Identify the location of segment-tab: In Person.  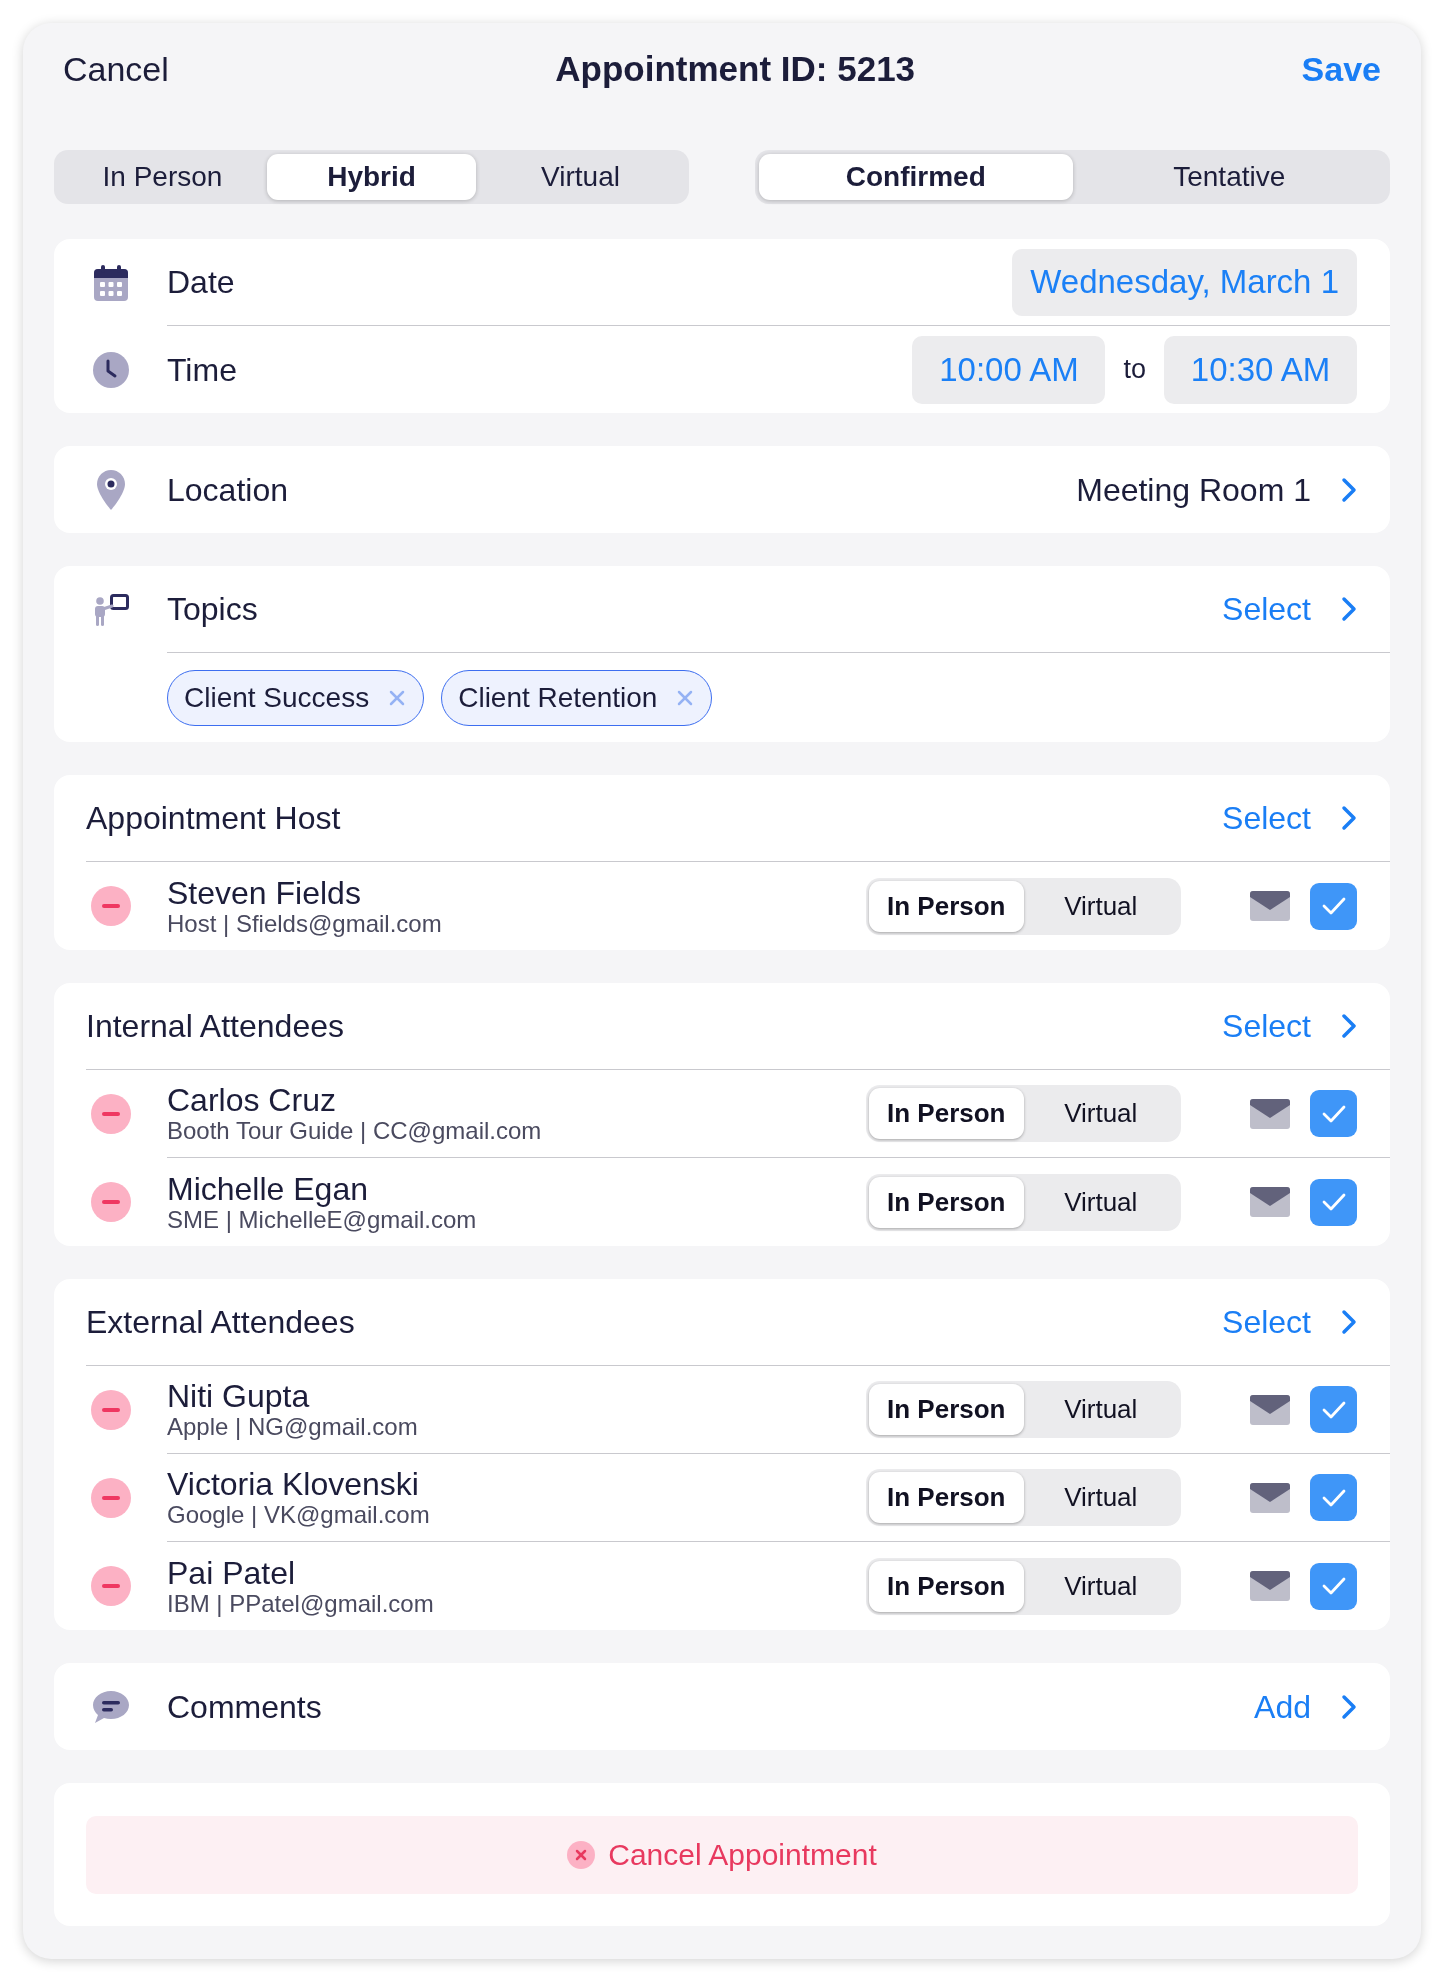
(162, 177).